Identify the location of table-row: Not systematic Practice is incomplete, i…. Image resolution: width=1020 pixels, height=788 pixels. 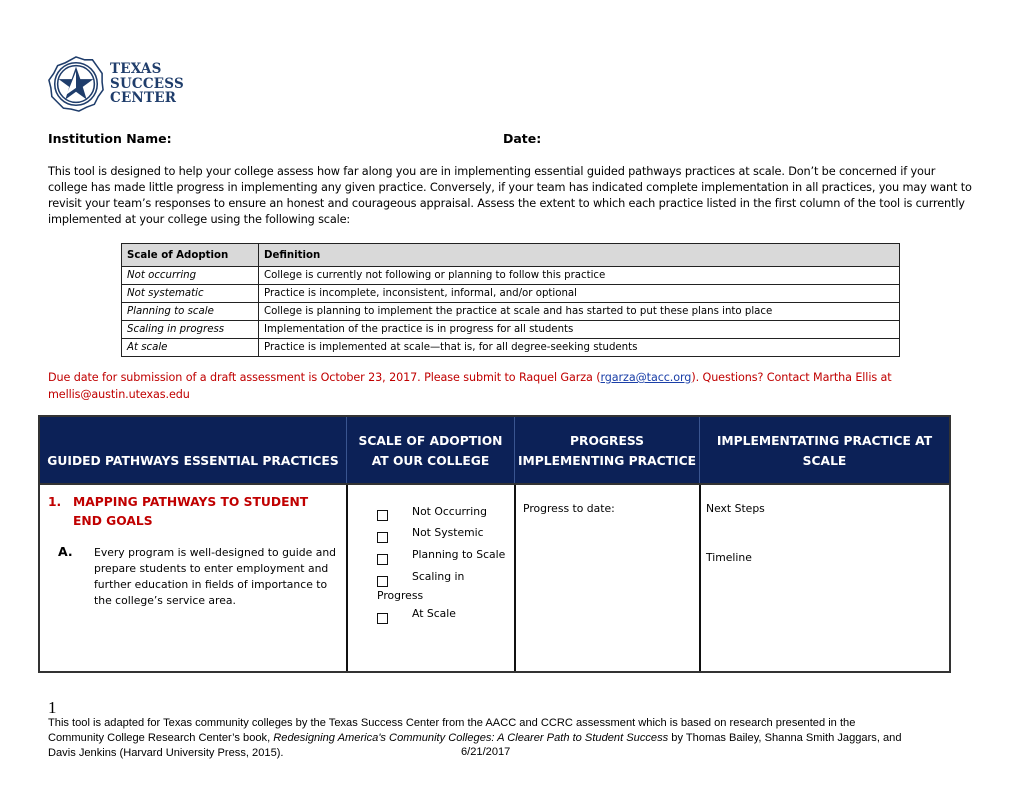
(510, 293).